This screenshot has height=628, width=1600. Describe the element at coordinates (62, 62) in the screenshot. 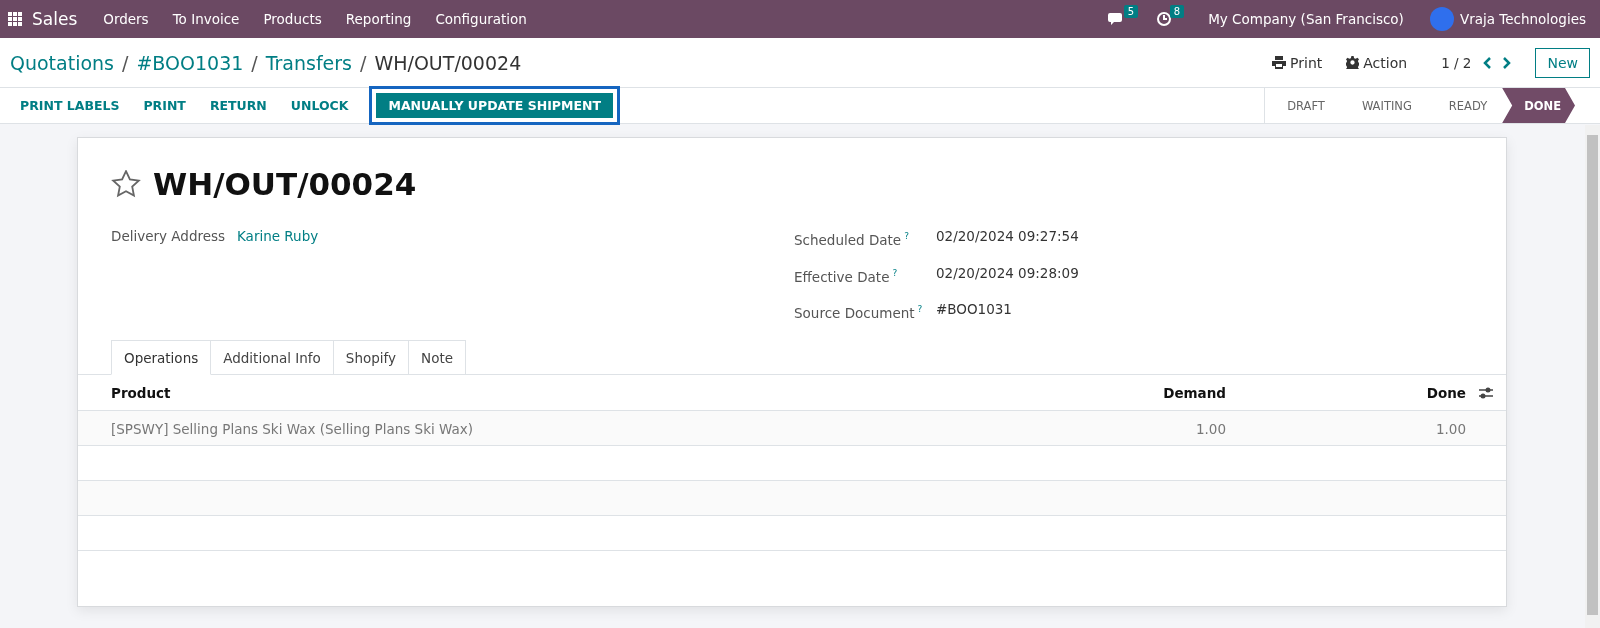

I see `breadcrumb-link: Quotations` at that location.